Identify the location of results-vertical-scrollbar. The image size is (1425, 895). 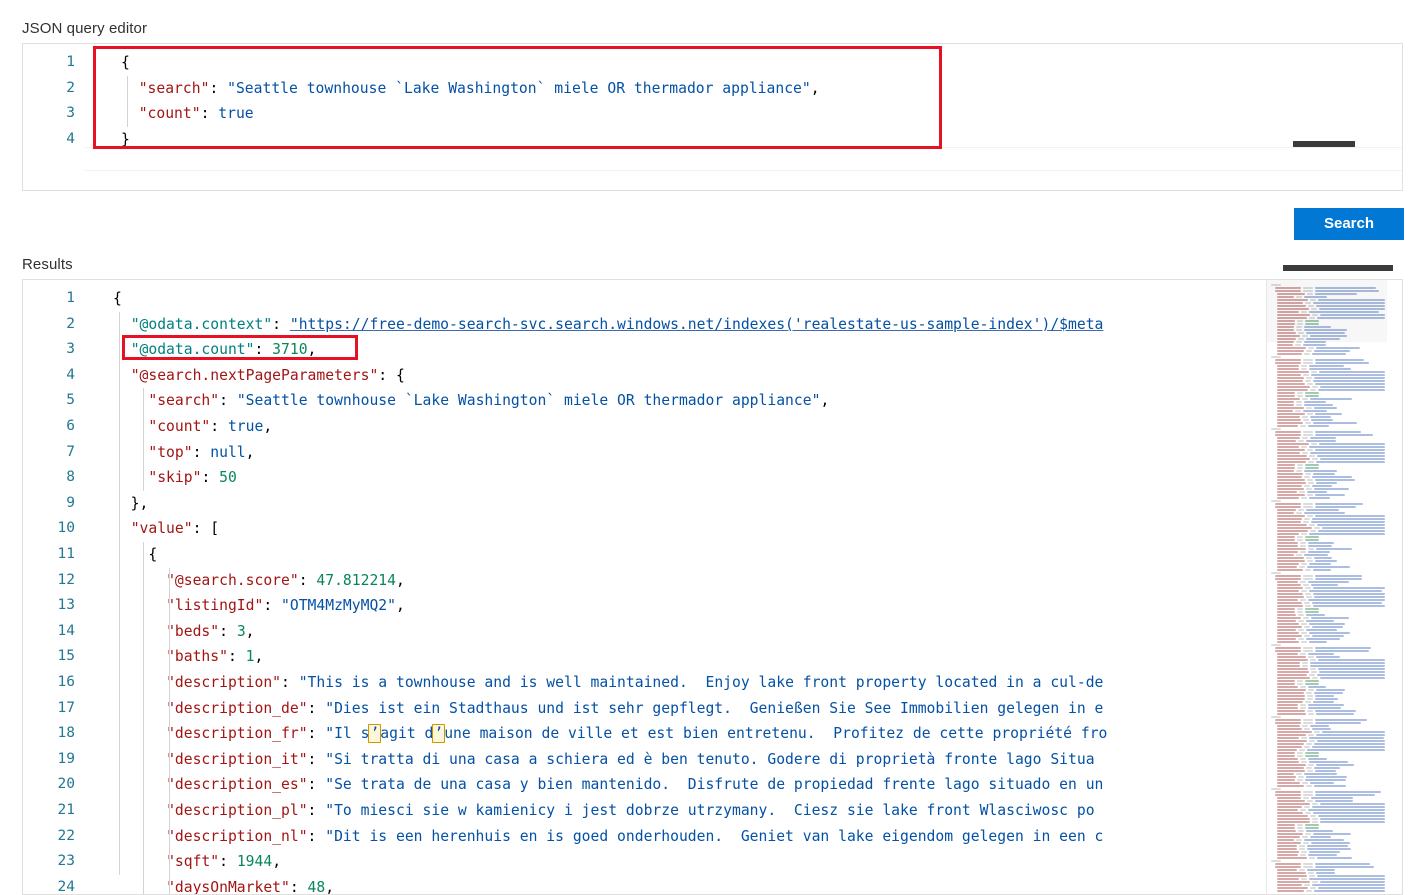
(1395, 587).